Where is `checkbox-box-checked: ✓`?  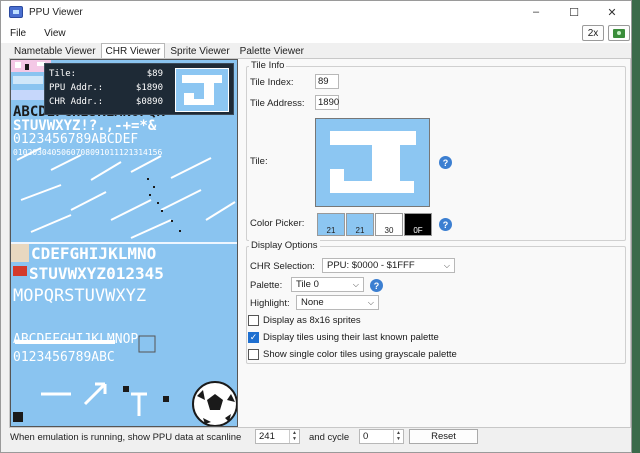
checkbox-box-checked: ✓ is located at coordinates (253, 337).